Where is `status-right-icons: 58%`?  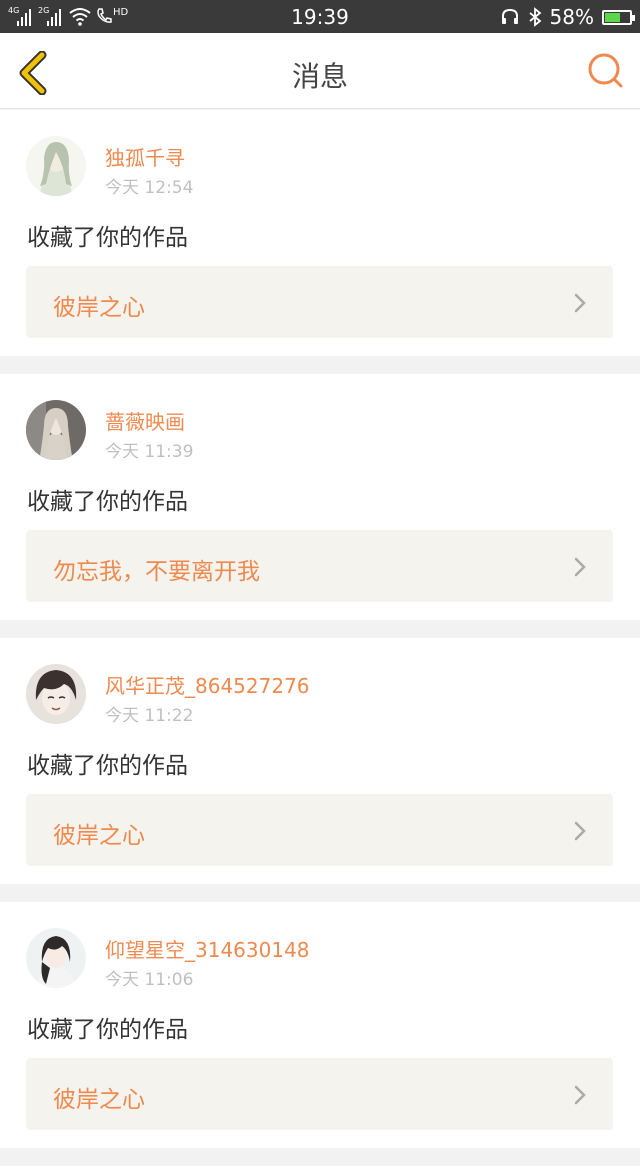
status-right-icons: 58% is located at coordinates (567, 17).